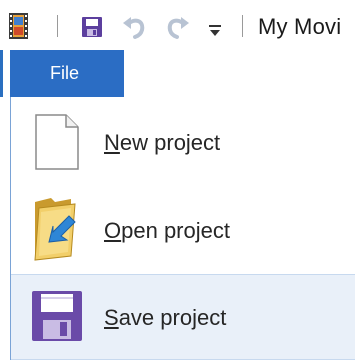 The height and width of the screenshot is (360, 355). Describe the element at coordinates (134, 27) in the screenshot. I see `undo-arrow-icon` at that location.